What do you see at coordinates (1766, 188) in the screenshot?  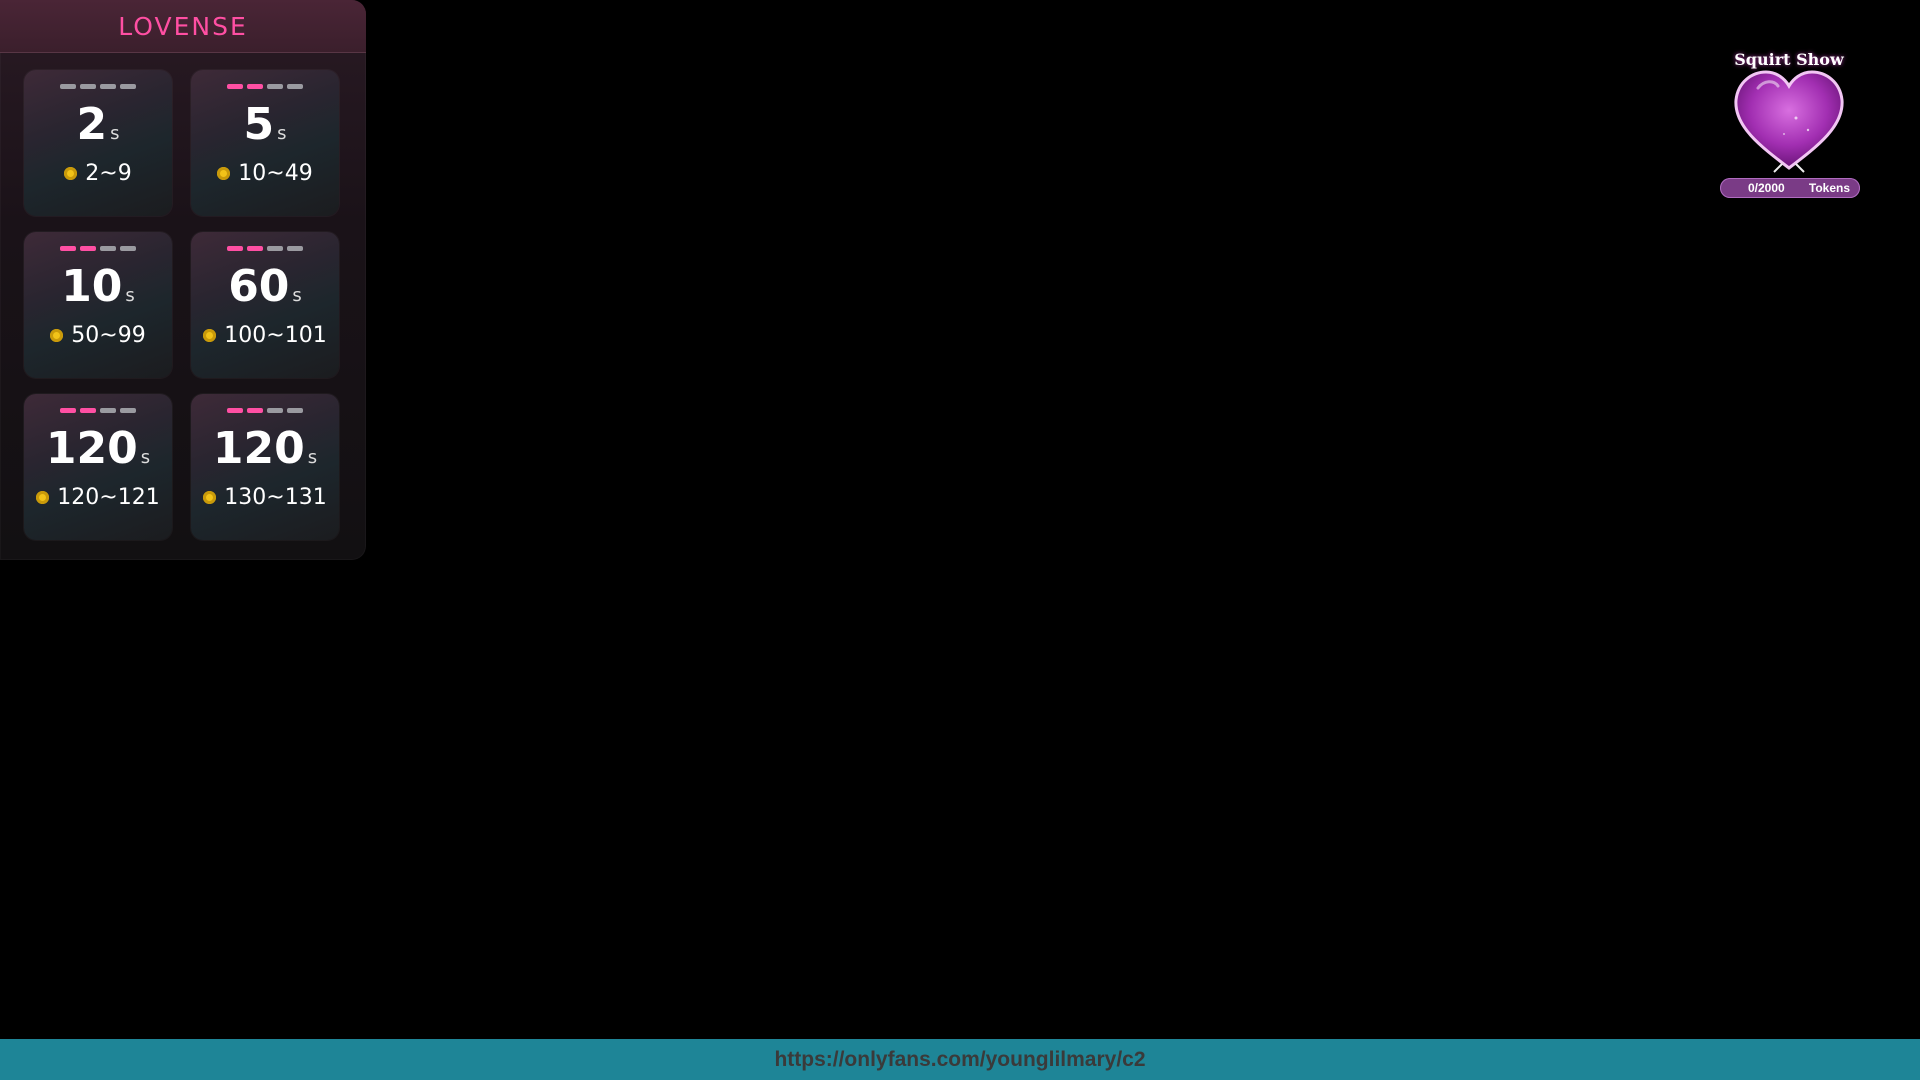 I see `goal-progress-text: 0/2000` at bounding box center [1766, 188].